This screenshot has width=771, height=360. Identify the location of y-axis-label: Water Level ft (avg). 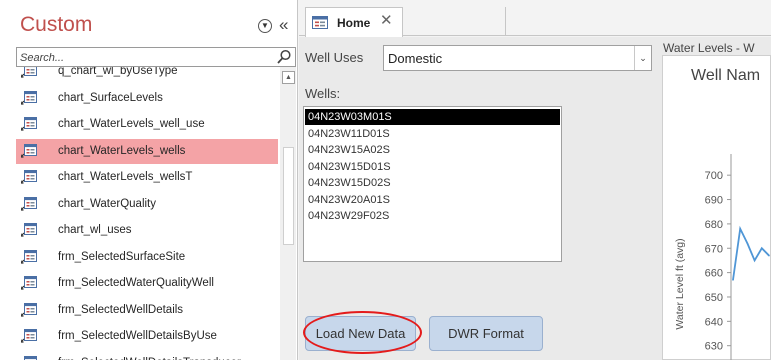
(680, 283).